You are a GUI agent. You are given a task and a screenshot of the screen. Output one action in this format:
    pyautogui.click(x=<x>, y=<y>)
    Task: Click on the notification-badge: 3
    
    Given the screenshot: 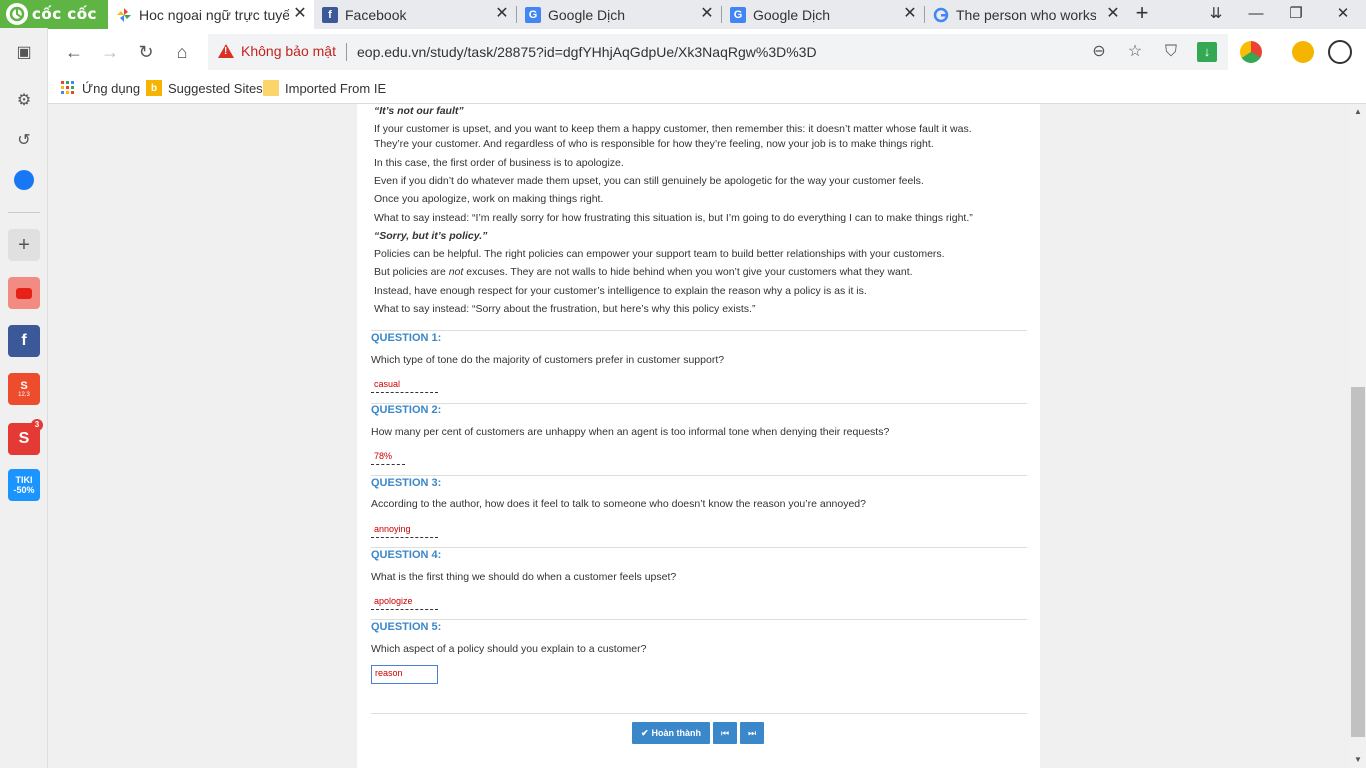 What is the action you would take?
    pyautogui.click(x=37, y=425)
    